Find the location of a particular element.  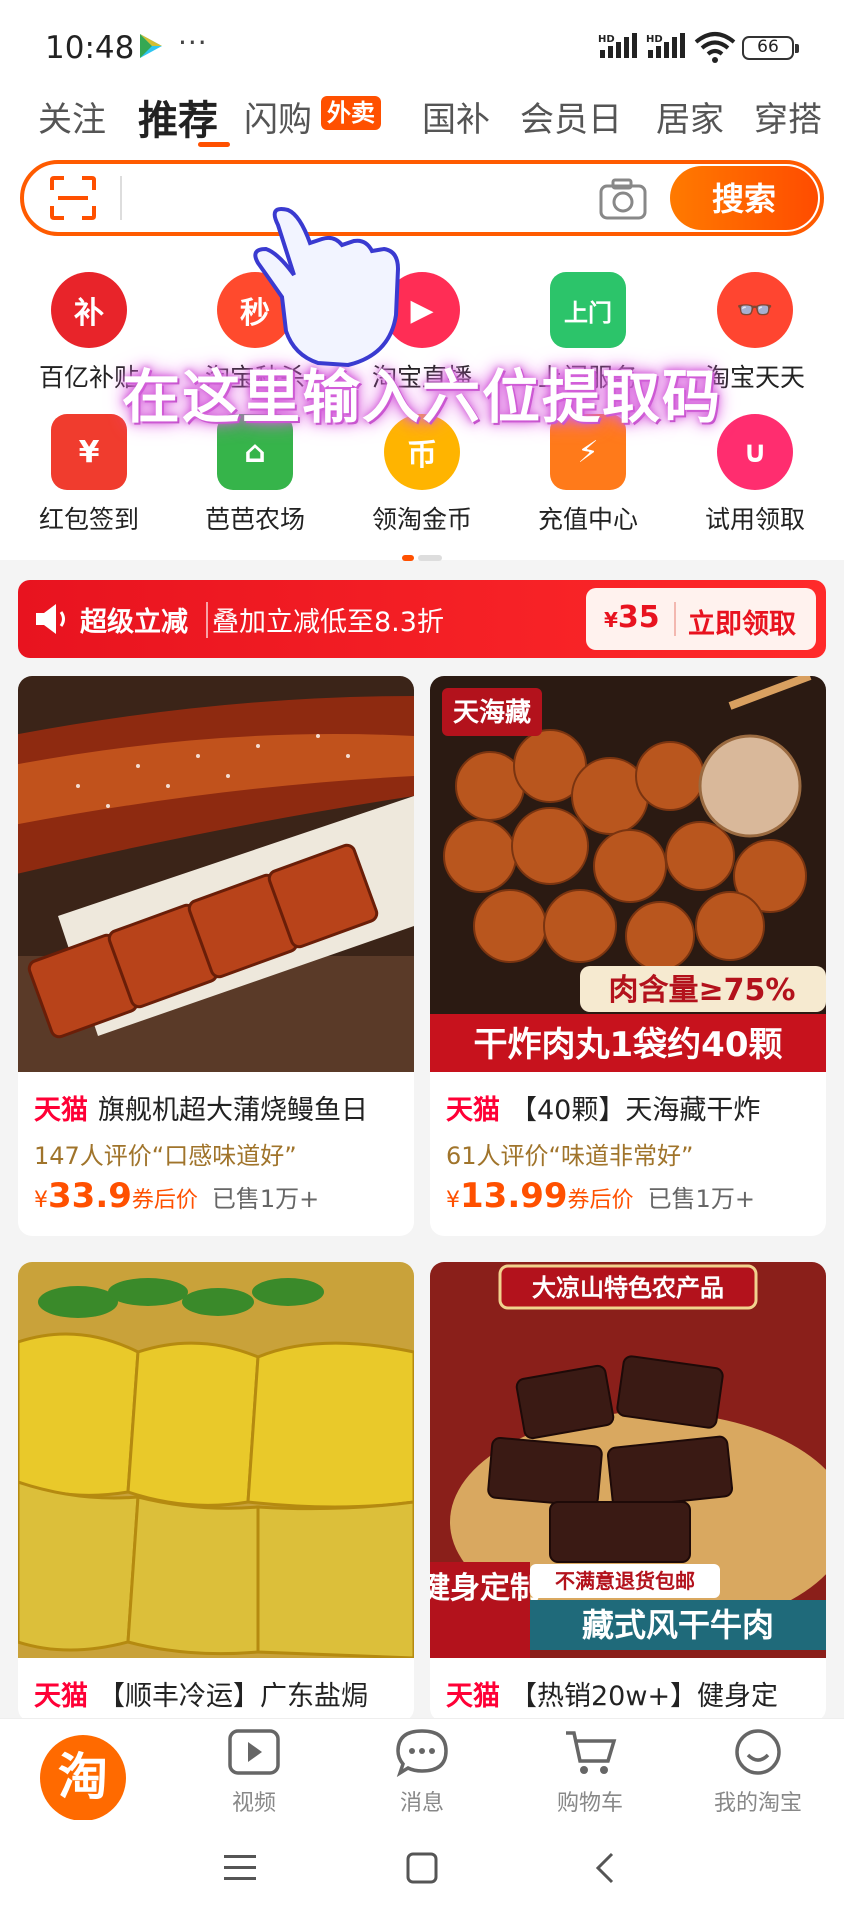

tab-recommend: 推荐 is located at coordinates (178, 119).